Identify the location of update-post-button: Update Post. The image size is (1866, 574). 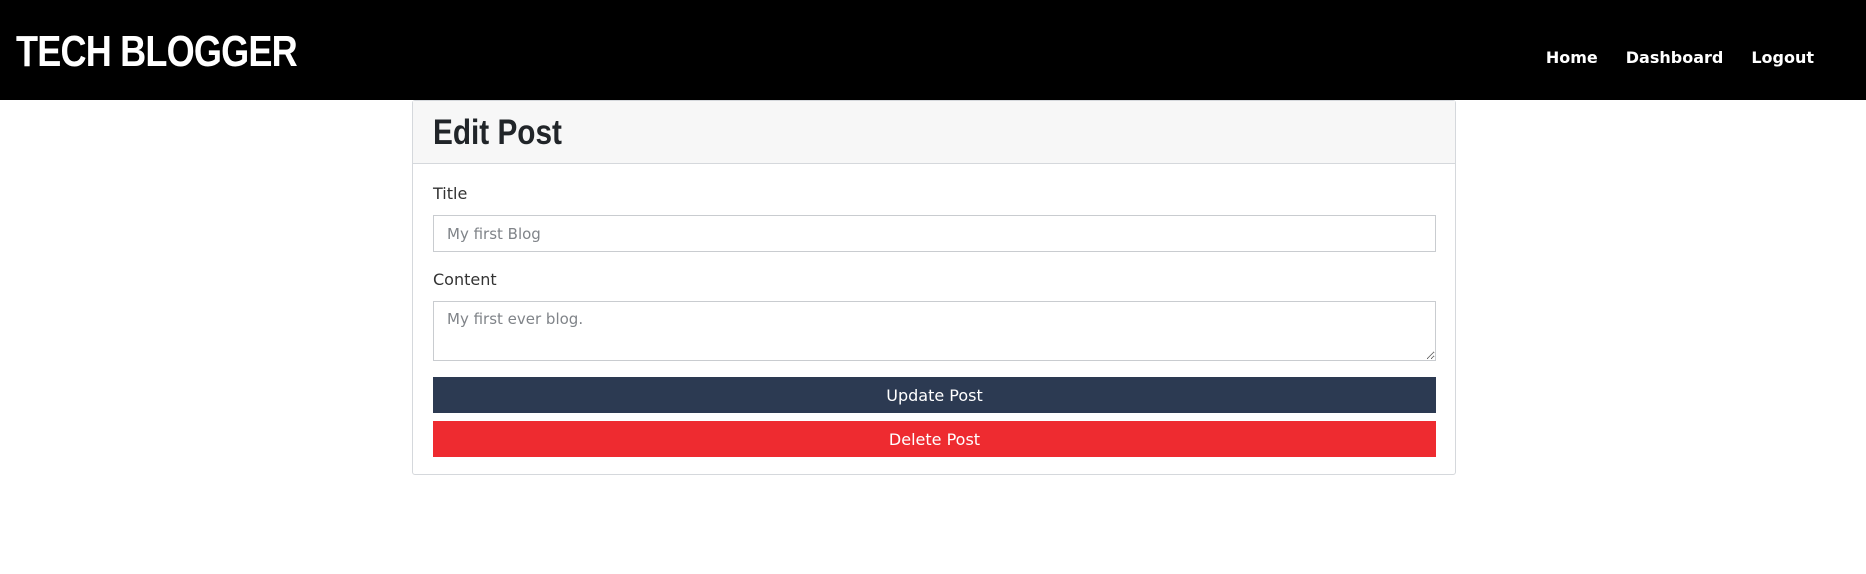
(934, 395).